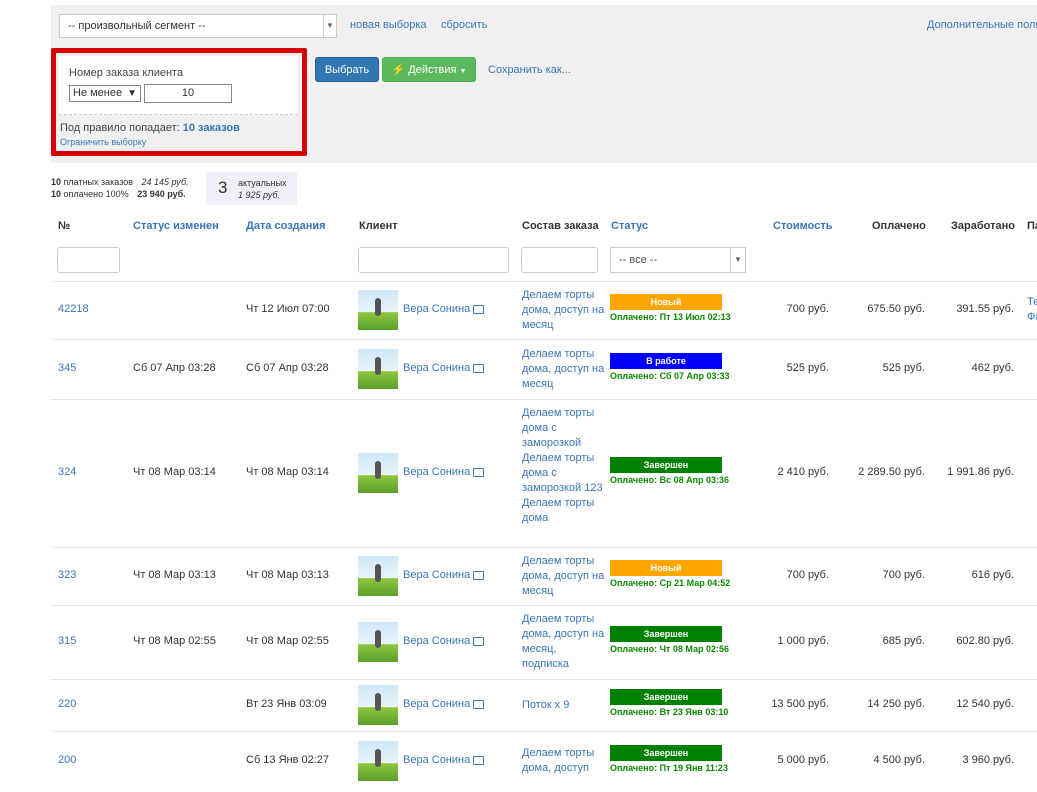 Image resolution: width=1037 pixels, height=792 pixels. What do you see at coordinates (198, 26) in the screenshot?
I see `segment-select: -- произвольный сегмент -- ▼` at bounding box center [198, 26].